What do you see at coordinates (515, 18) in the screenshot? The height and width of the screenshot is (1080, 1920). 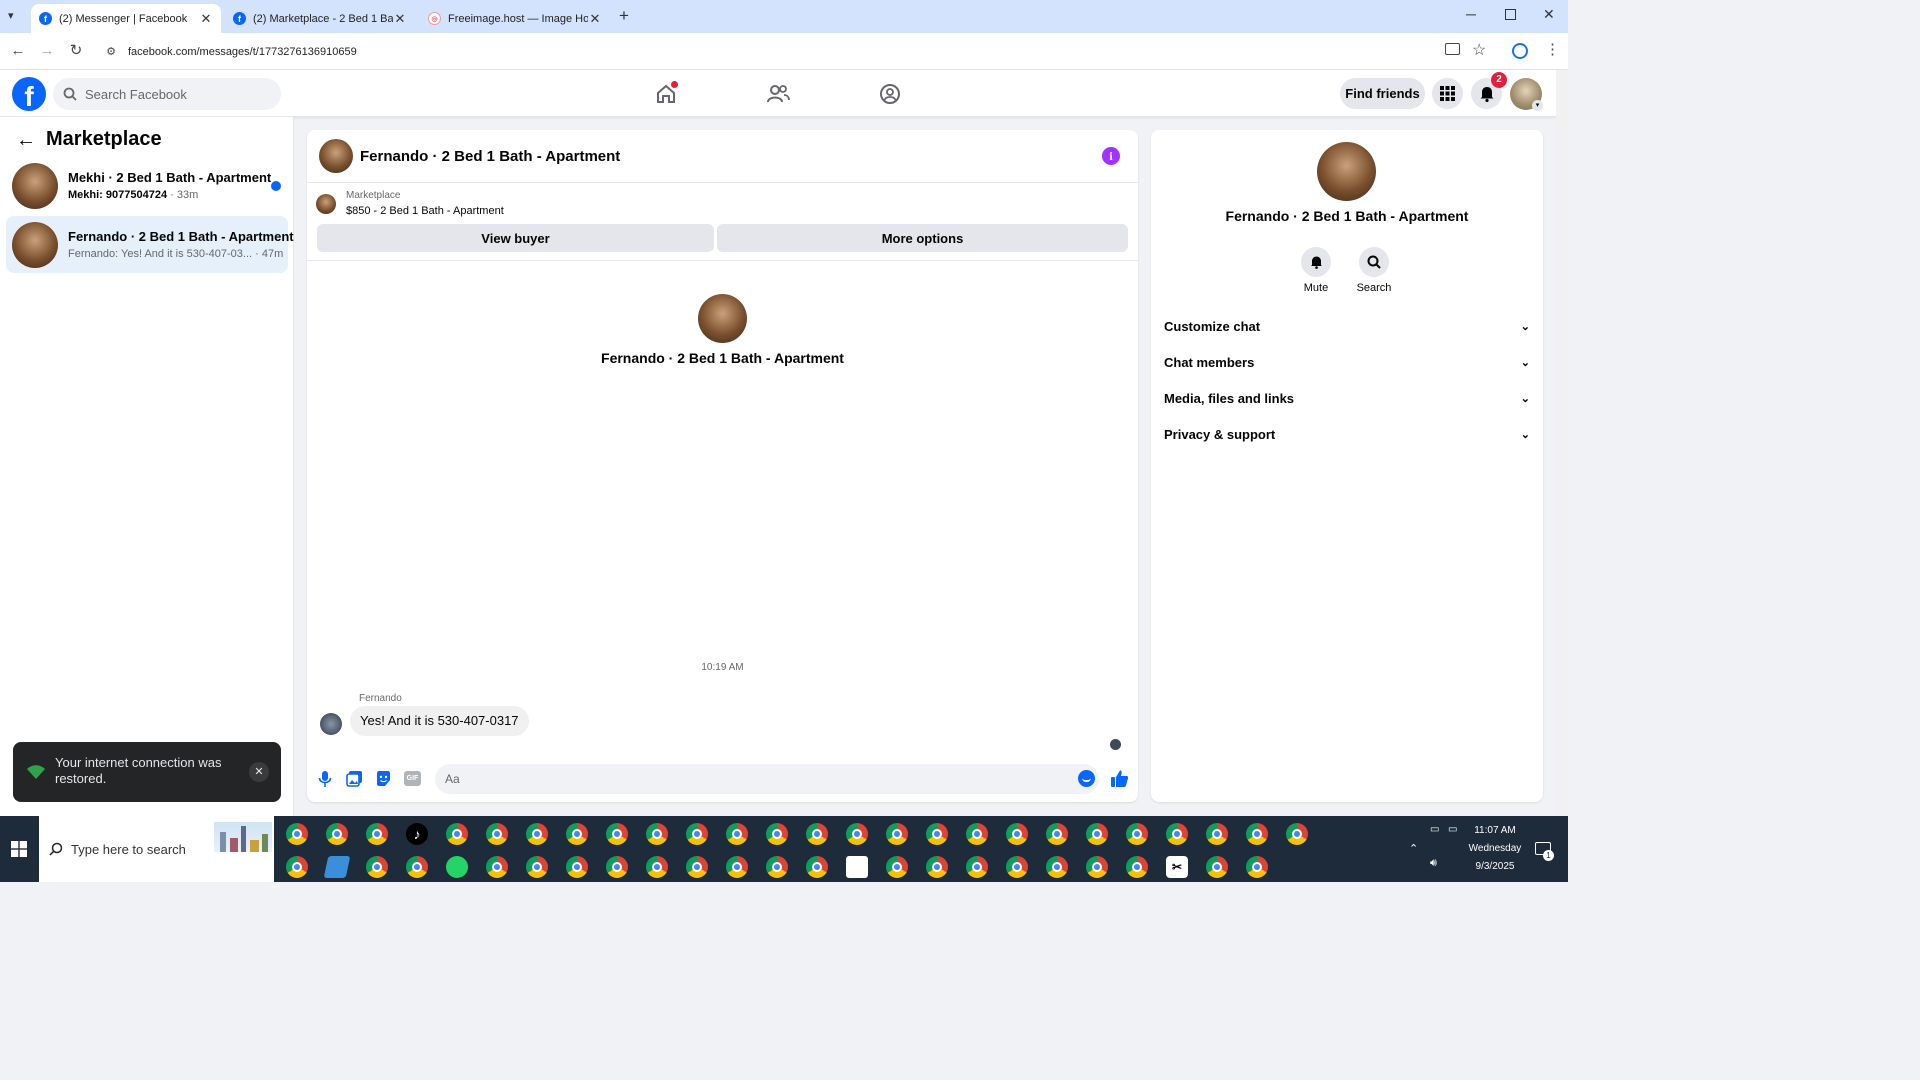 I see `browser-tab-freeimage: ◎ Freeimage.host — Image Hostin ✕` at bounding box center [515, 18].